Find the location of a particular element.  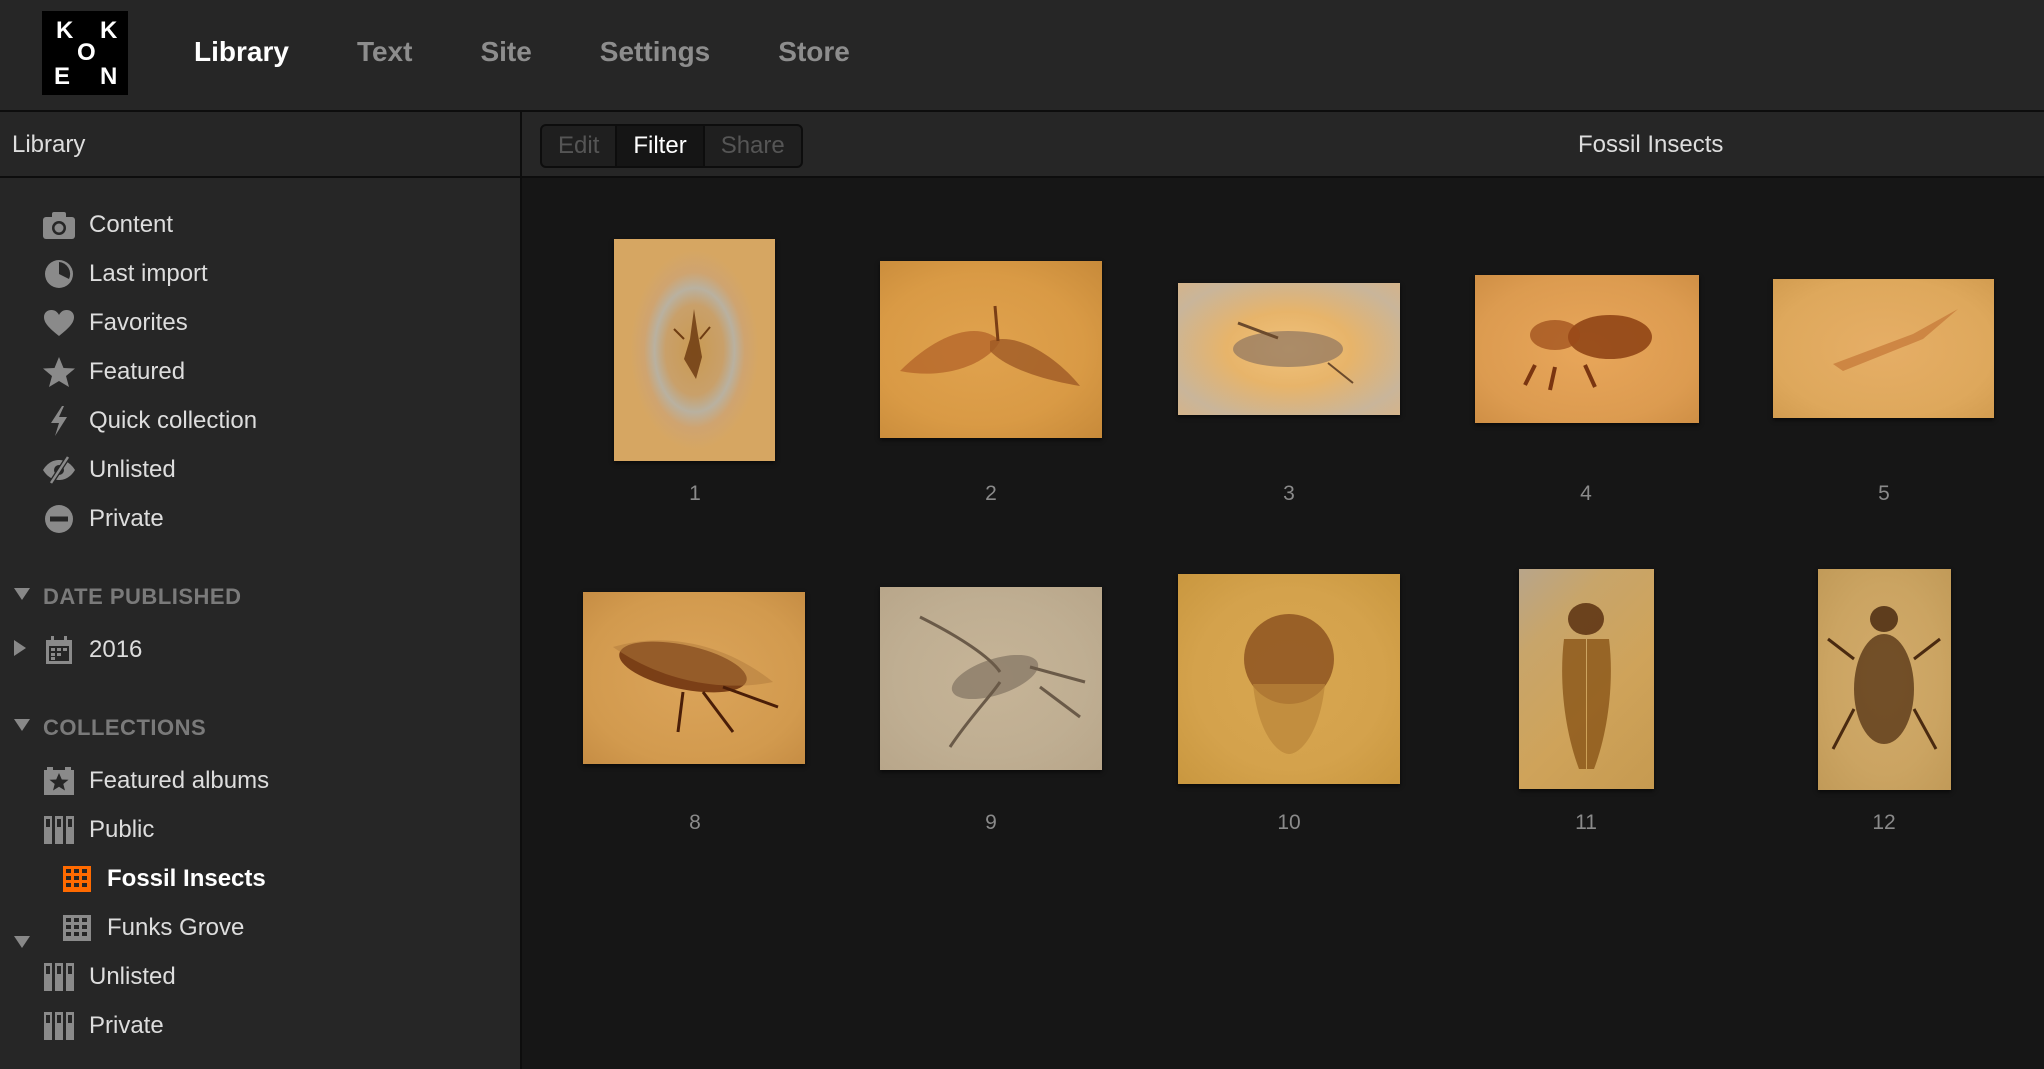

star-icon is located at coordinates (59, 372).